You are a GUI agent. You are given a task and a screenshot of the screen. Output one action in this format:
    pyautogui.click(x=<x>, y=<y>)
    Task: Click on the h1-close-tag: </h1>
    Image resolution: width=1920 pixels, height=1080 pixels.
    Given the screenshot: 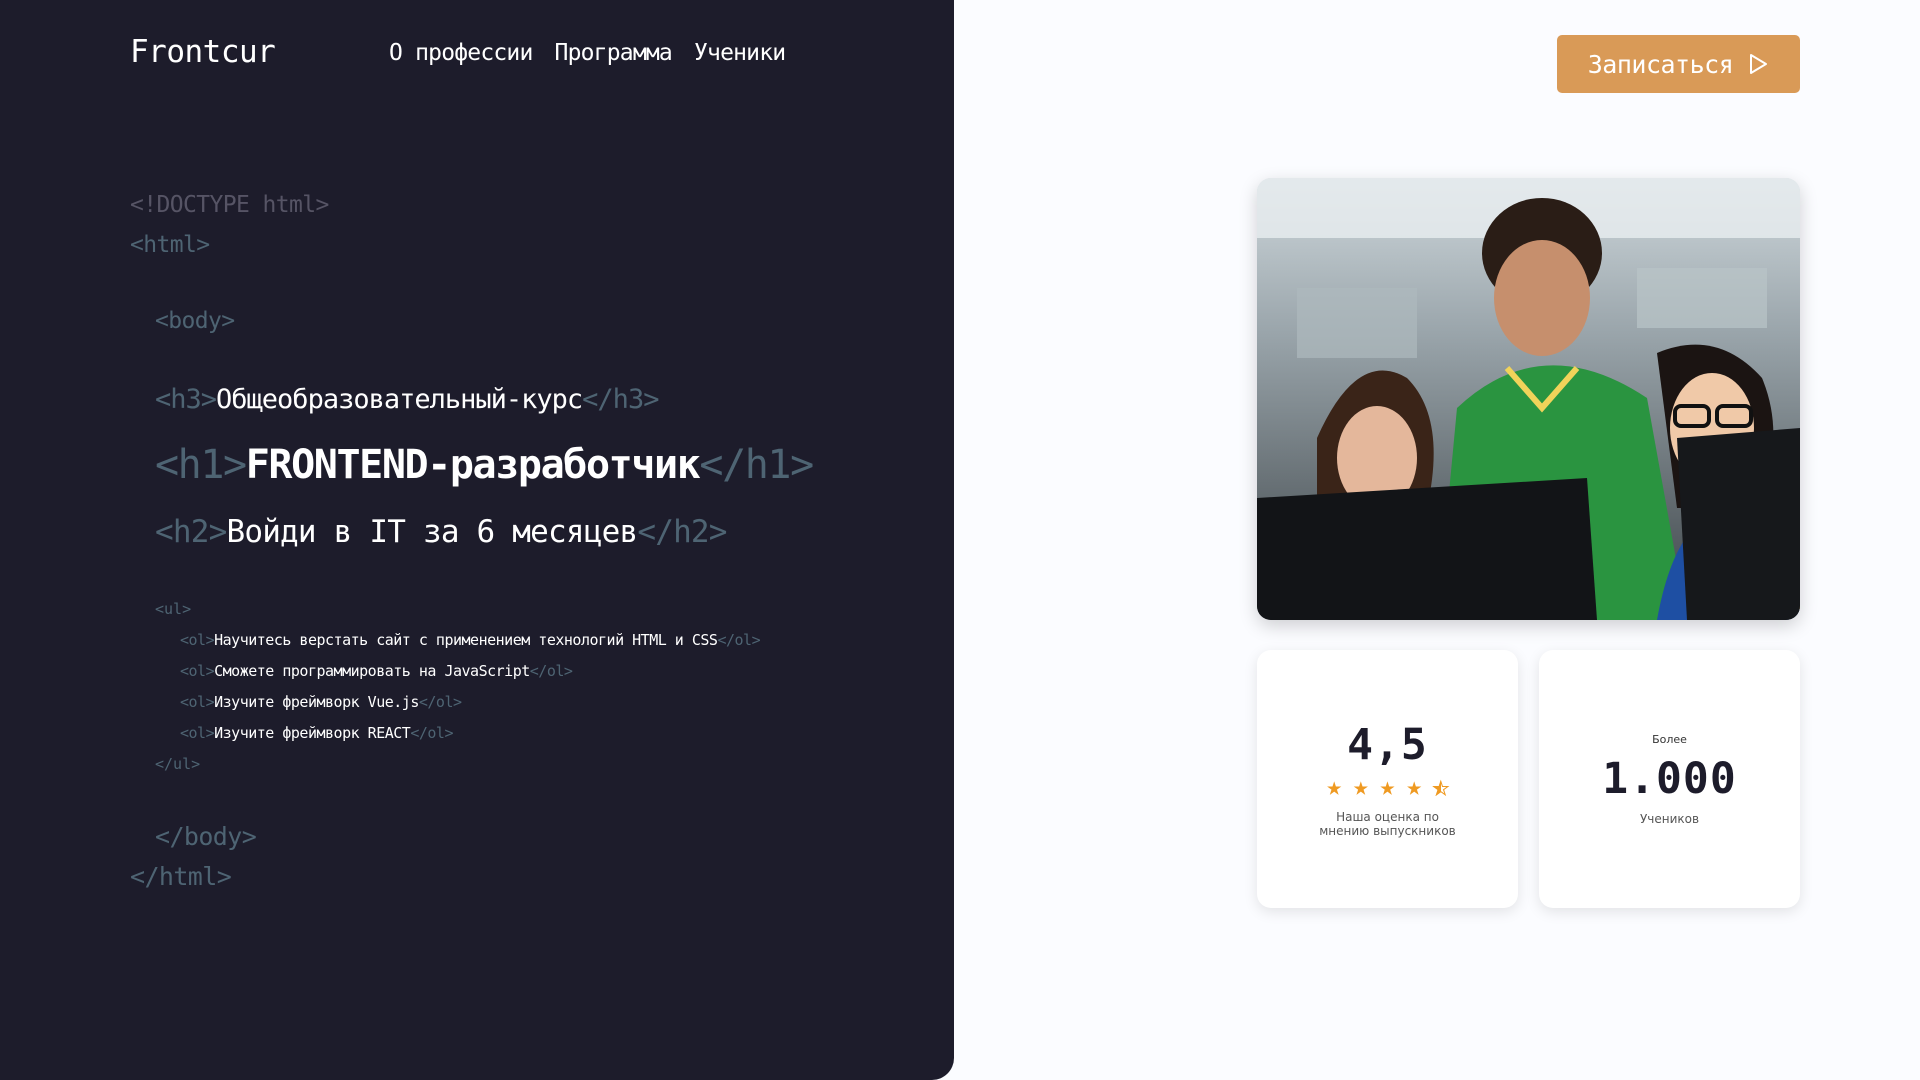 What is the action you would take?
    pyautogui.click(x=756, y=465)
    